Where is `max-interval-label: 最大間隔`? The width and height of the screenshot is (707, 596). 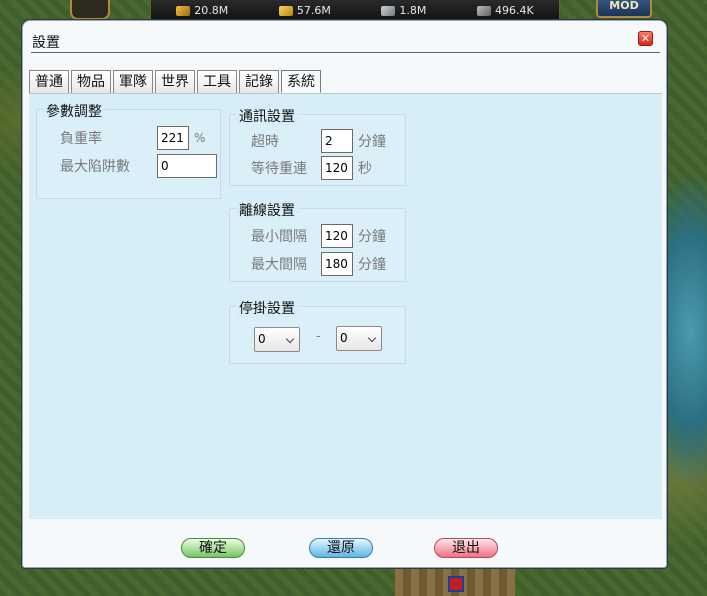 max-interval-label: 最大間隔 is located at coordinates (279, 265).